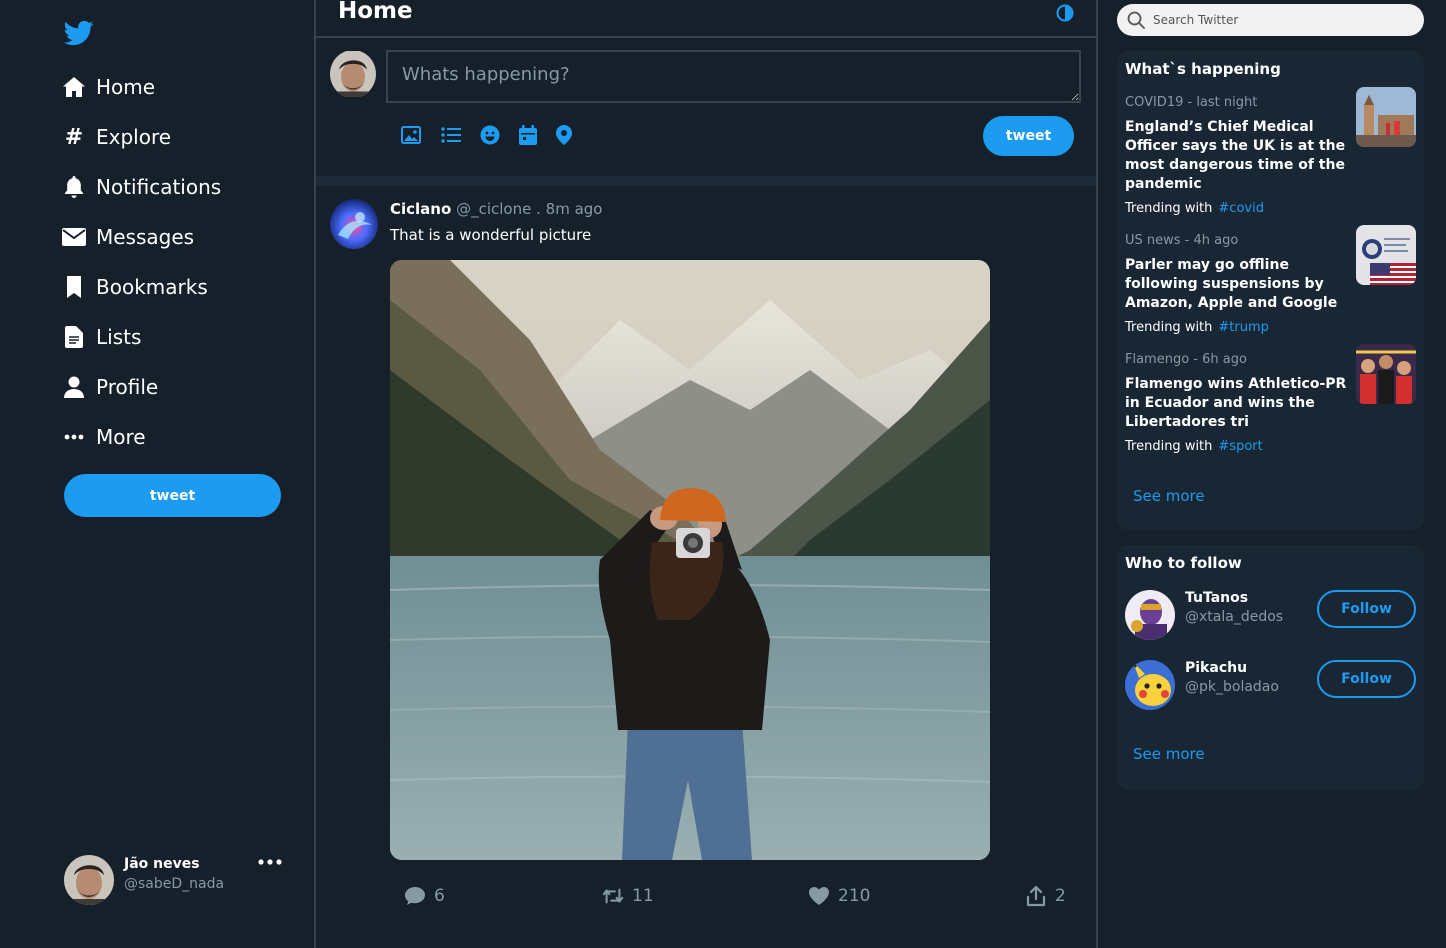 This screenshot has height=948, width=1446. What do you see at coordinates (74, 187) in the screenshot?
I see `bell-icon` at bounding box center [74, 187].